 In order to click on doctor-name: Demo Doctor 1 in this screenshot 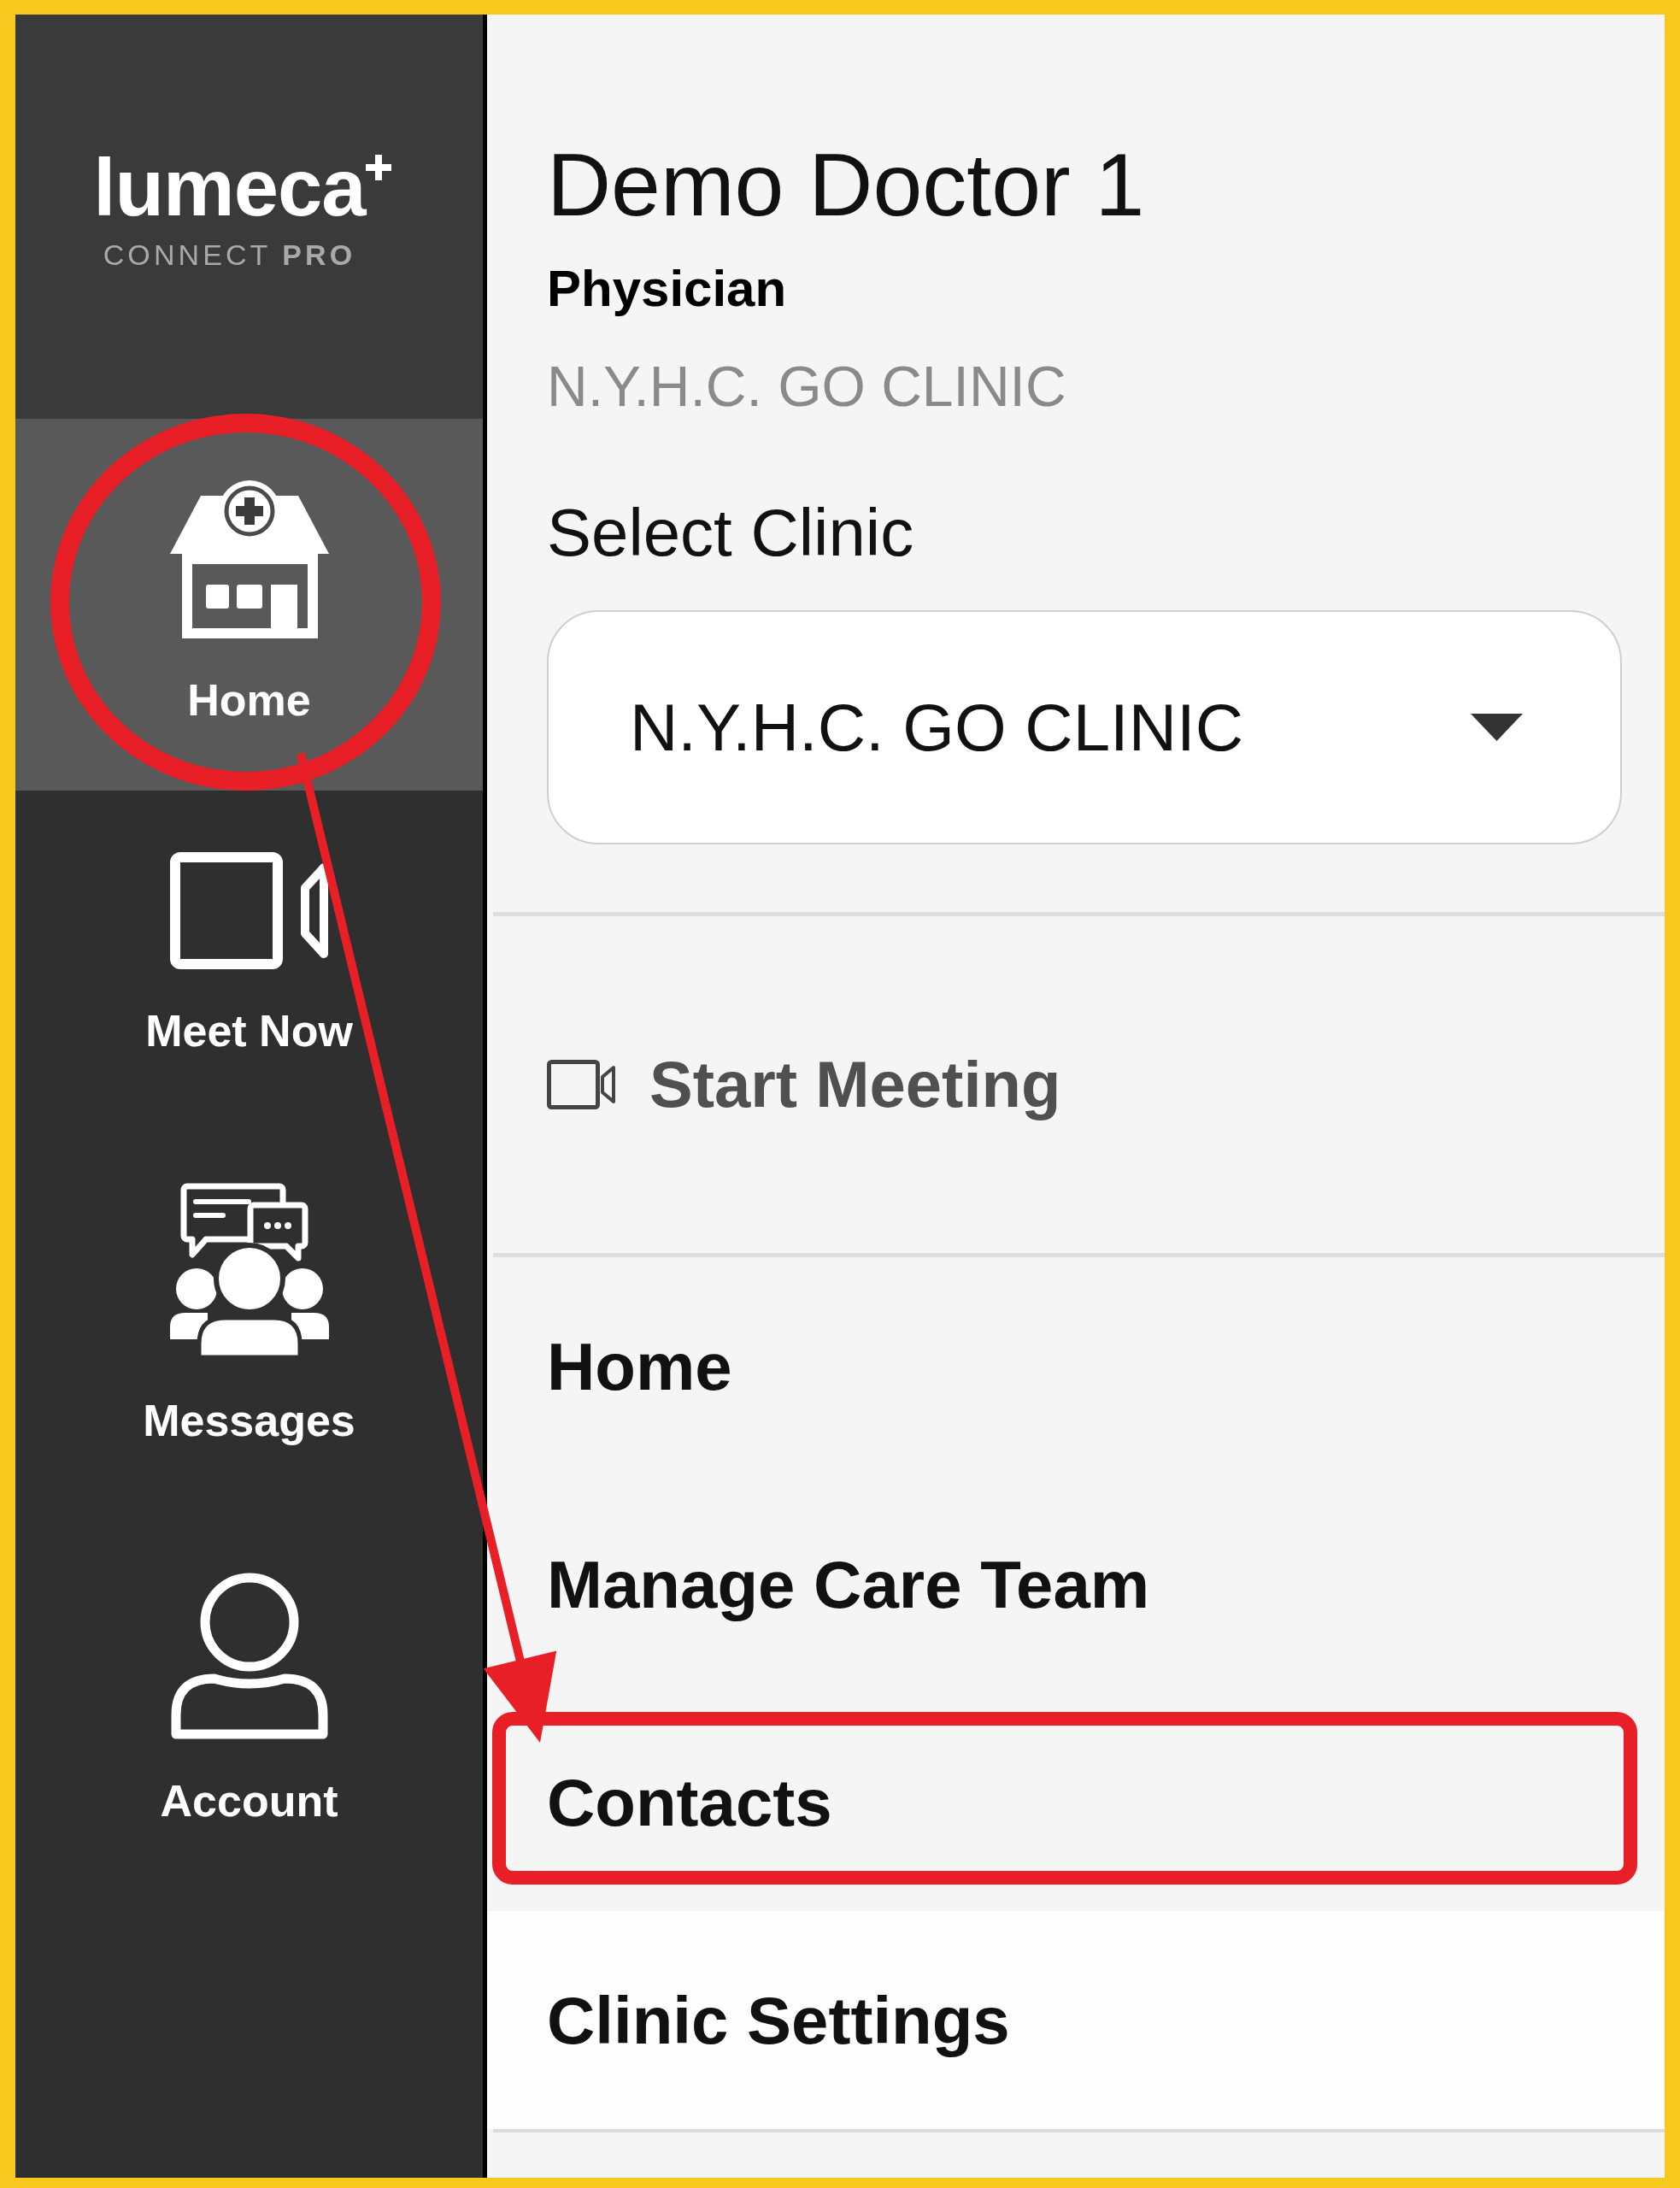, I will do `click(846, 184)`.